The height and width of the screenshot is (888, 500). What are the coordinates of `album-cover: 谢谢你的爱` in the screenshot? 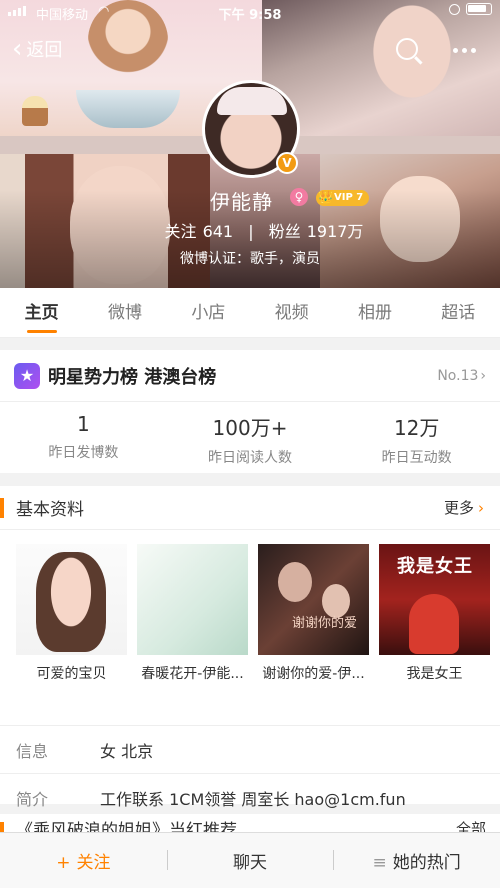 It's located at (313, 599).